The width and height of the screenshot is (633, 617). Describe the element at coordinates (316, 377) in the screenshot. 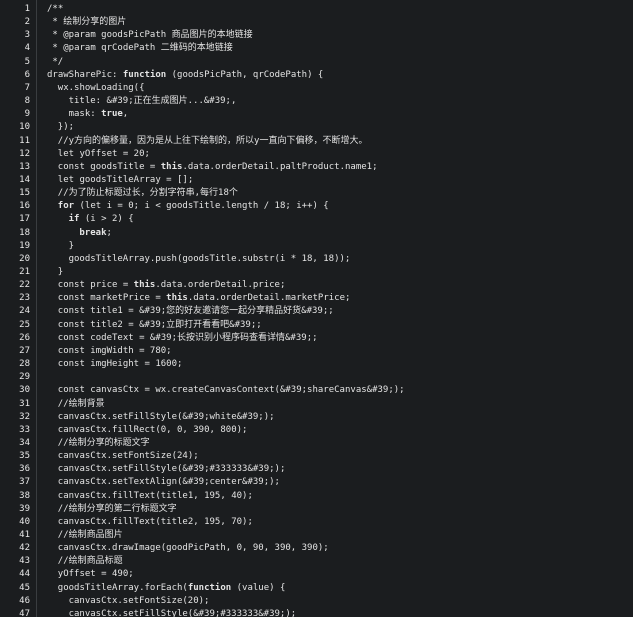

I see `code-line: 29` at that location.